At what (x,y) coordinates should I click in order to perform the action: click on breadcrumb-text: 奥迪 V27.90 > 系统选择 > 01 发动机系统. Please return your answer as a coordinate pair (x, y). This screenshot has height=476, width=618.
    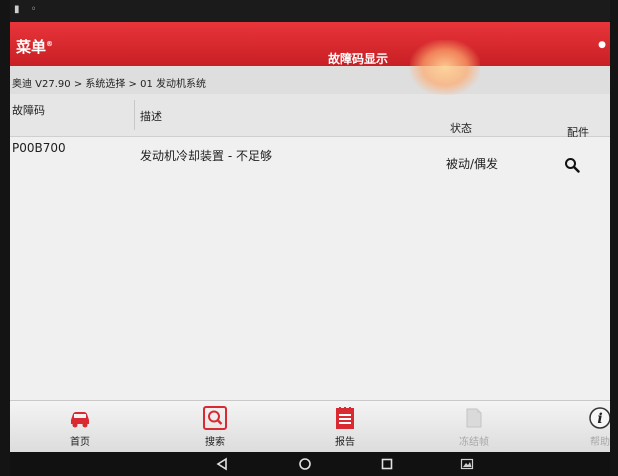
    Looking at the image, I should click on (109, 84).